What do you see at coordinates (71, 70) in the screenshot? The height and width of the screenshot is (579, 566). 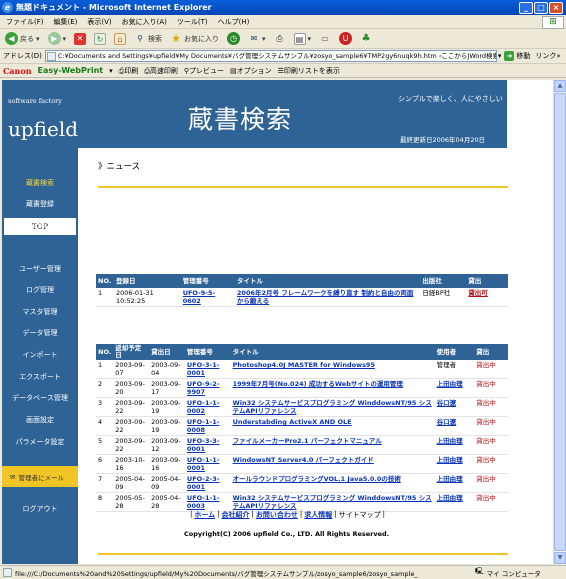 I see `easy-webprint-button: Easy-WebPrint` at bounding box center [71, 70].